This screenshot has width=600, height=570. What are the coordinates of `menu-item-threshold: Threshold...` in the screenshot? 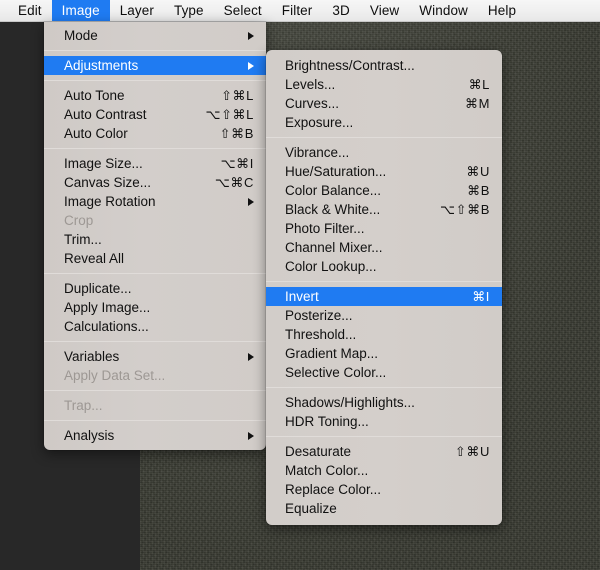 It's located at (384, 334).